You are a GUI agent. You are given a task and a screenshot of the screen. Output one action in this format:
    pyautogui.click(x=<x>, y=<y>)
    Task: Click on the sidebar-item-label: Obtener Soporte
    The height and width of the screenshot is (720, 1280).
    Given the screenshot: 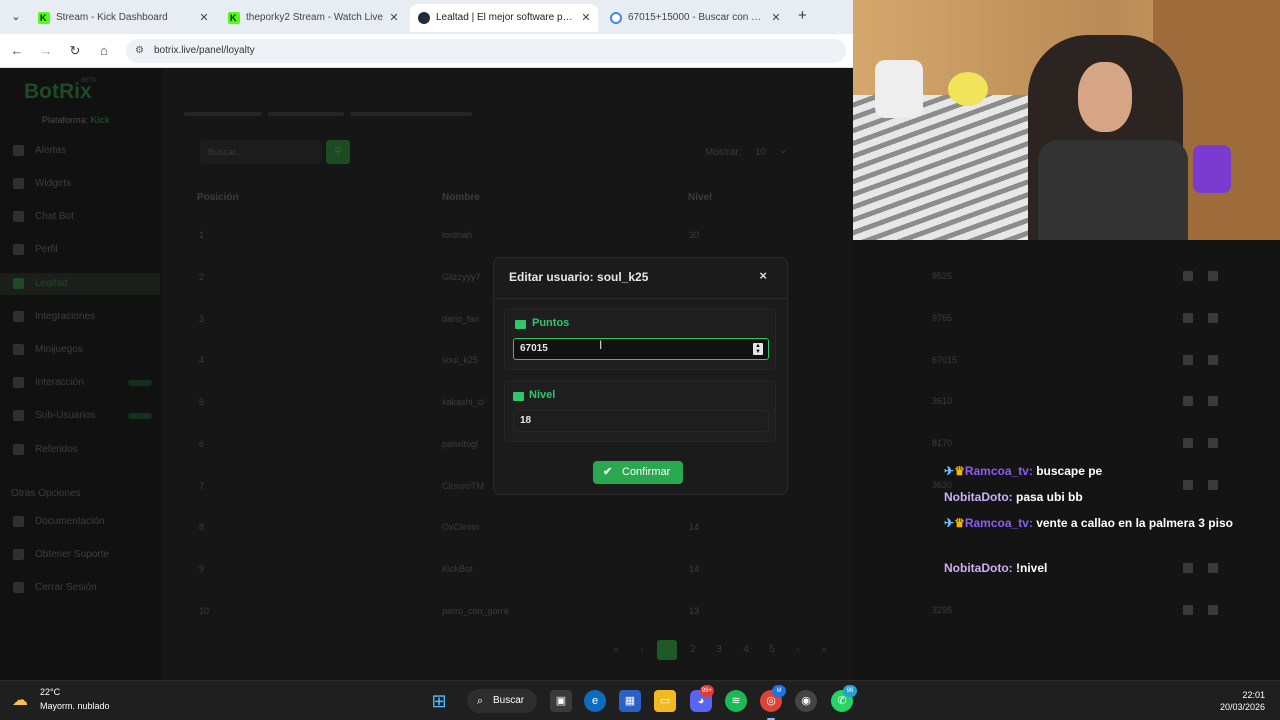 What is the action you would take?
    pyautogui.click(x=72, y=554)
    